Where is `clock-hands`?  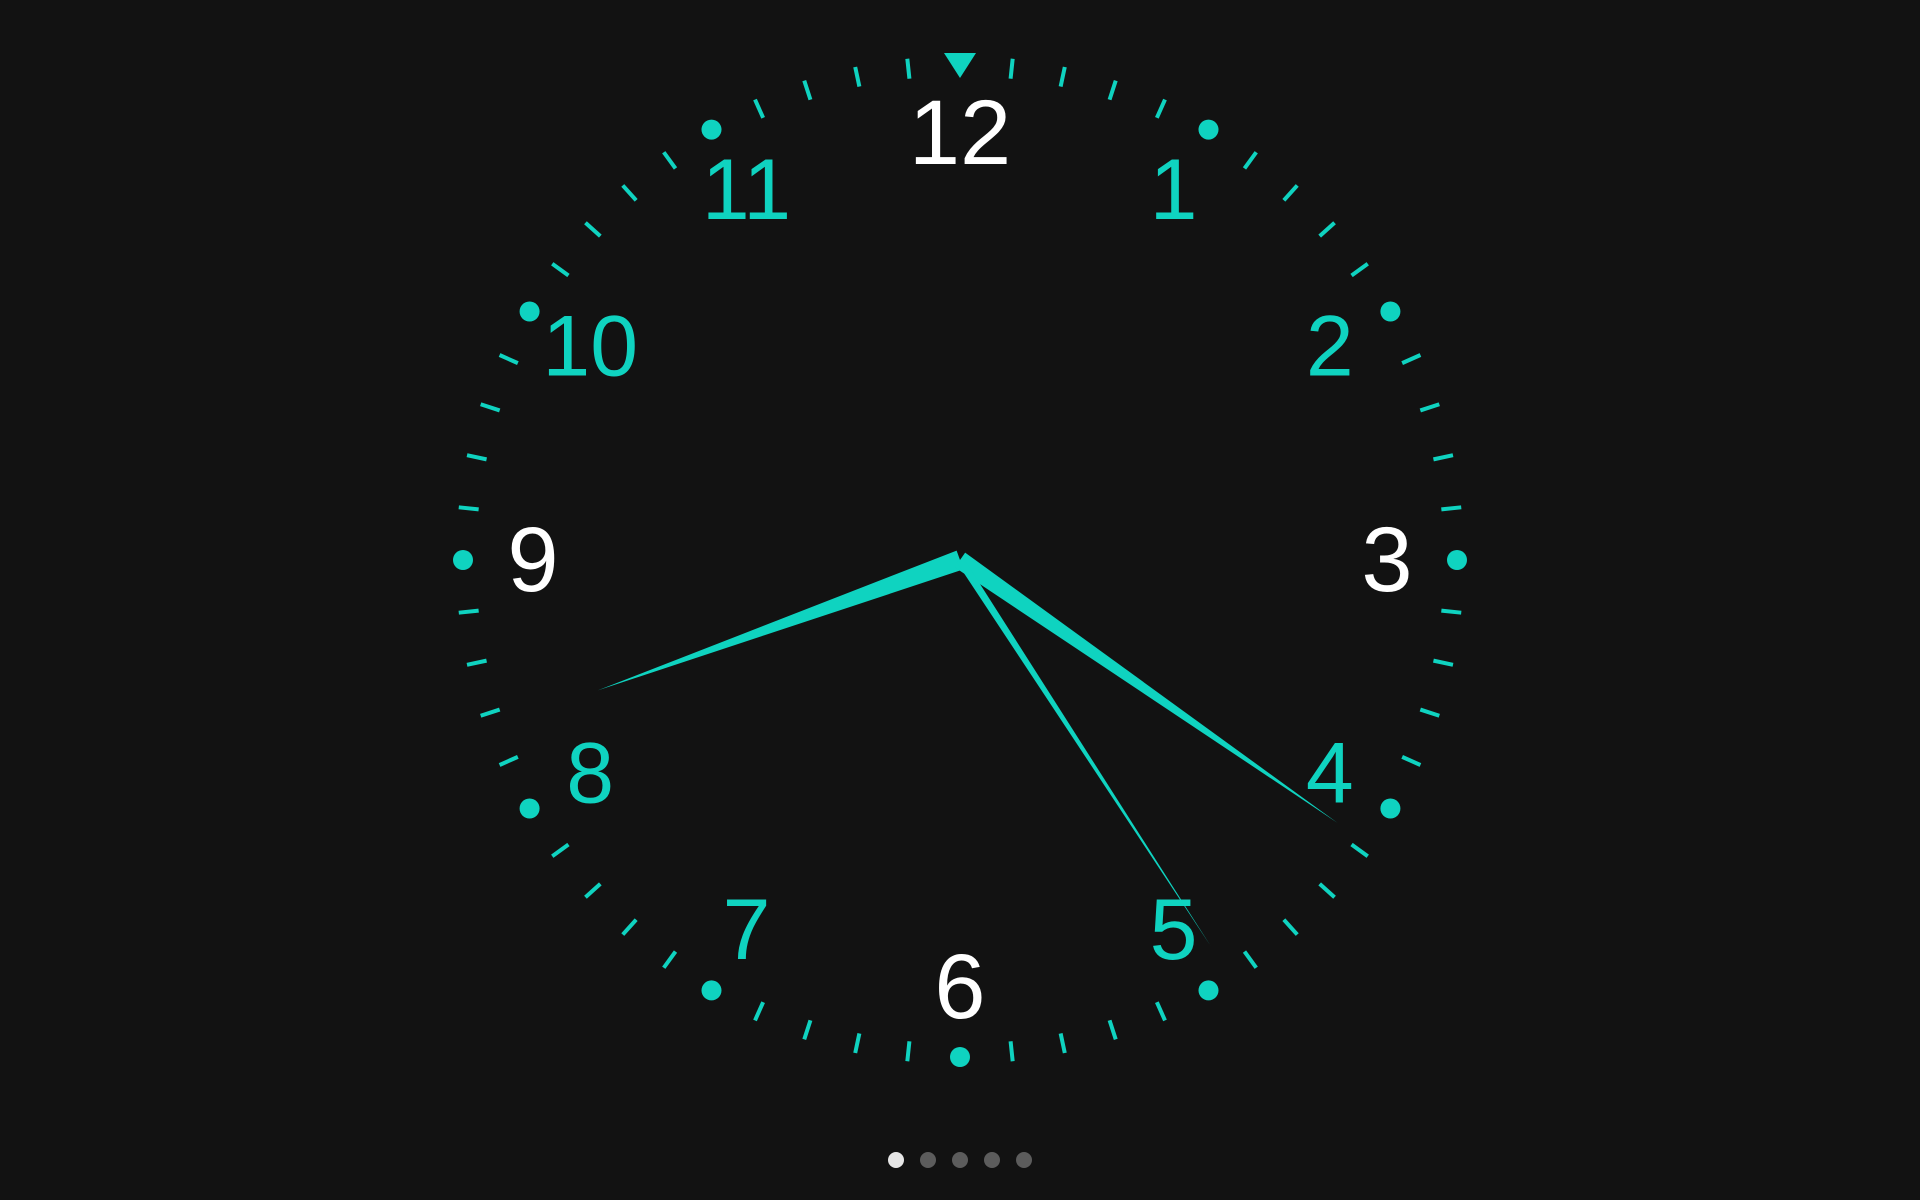
clock-hands is located at coordinates (967, 748).